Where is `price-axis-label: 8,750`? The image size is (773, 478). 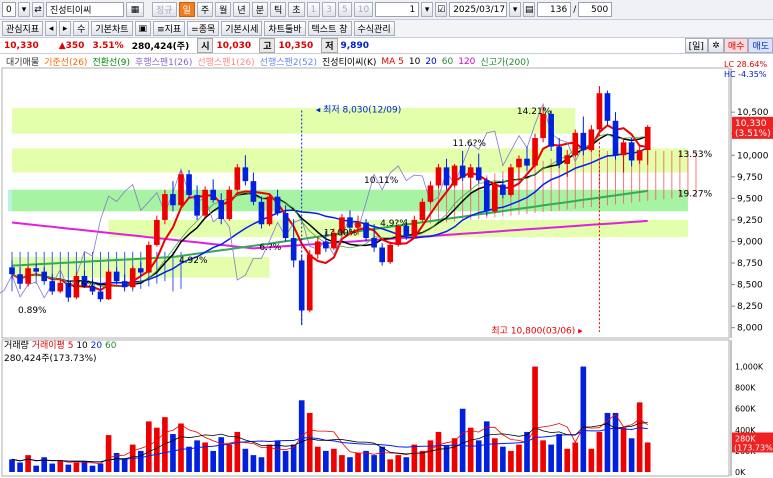 price-axis-label: 8,750 is located at coordinates (750, 264).